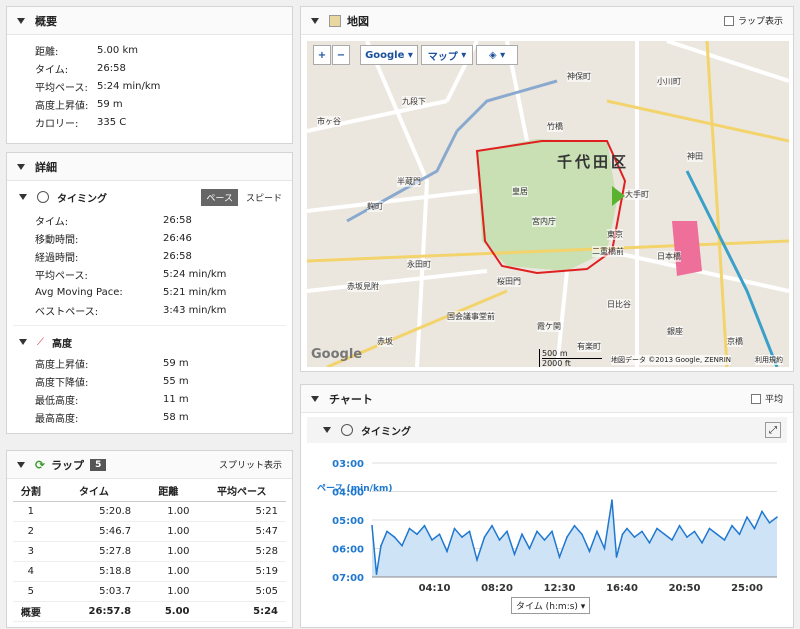  I want to click on y-tick-label: 06:00, so click(348, 550).